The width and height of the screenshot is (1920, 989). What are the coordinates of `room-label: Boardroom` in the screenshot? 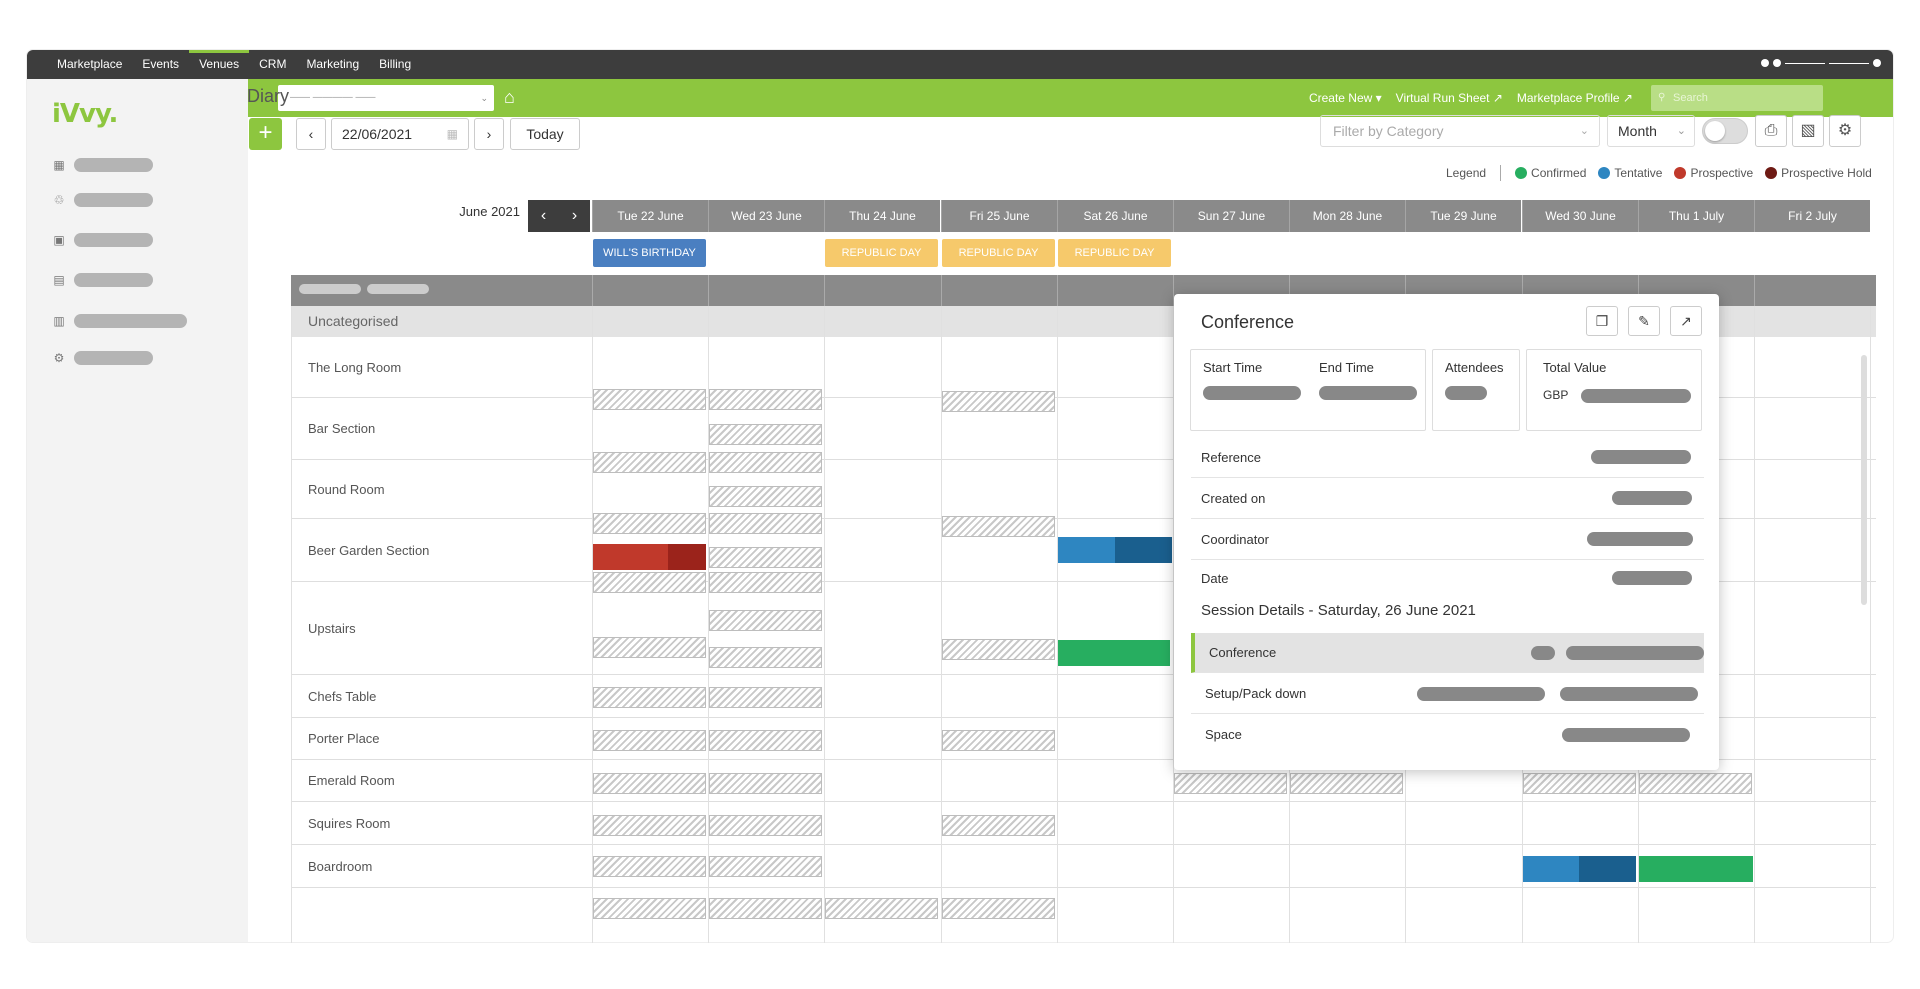 It's located at (340, 866).